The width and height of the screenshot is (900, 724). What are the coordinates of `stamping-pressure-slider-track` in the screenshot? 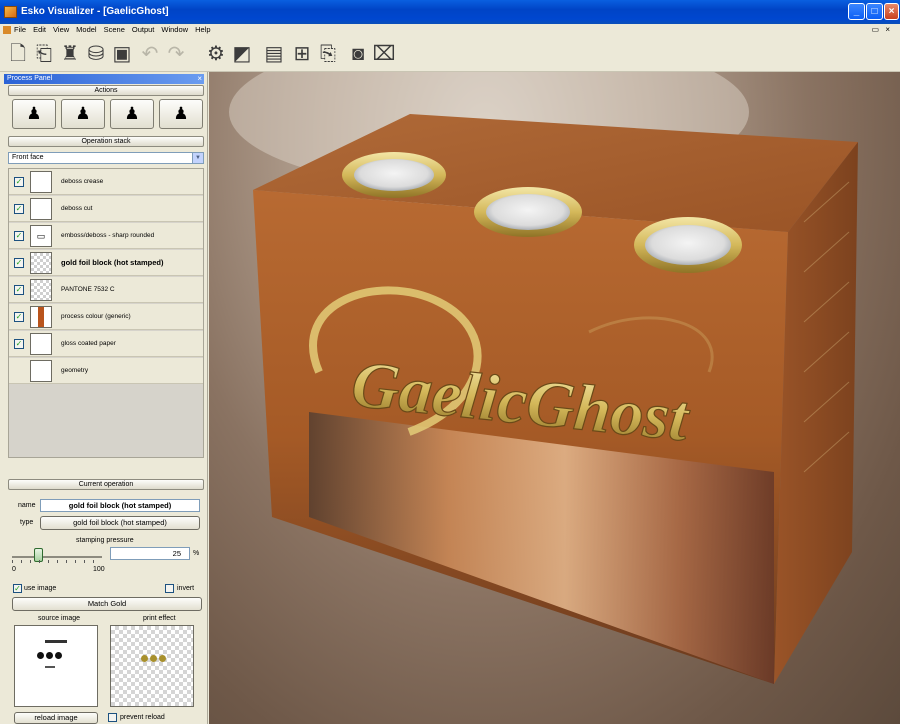 It's located at (57, 557).